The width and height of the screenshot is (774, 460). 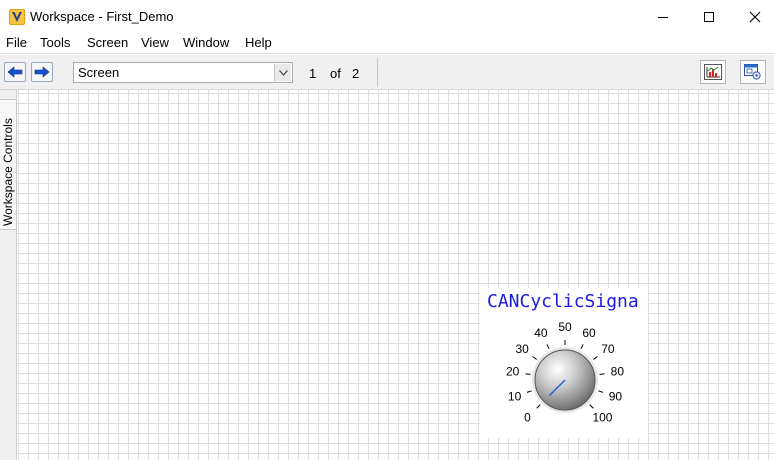 What do you see at coordinates (206, 42) in the screenshot?
I see `menu-window: Window` at bounding box center [206, 42].